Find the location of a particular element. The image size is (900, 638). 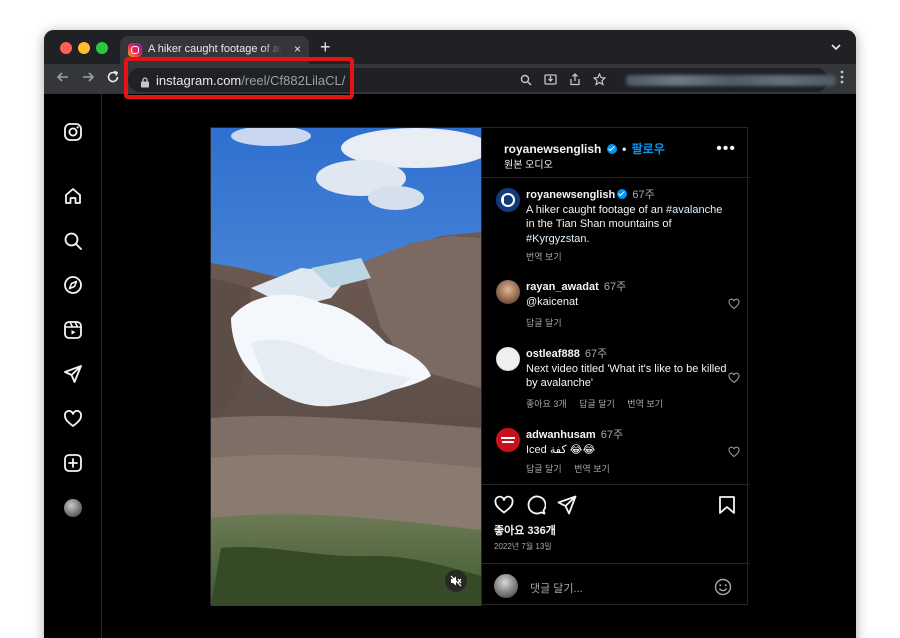

search-zoom-icon is located at coordinates (526, 82).